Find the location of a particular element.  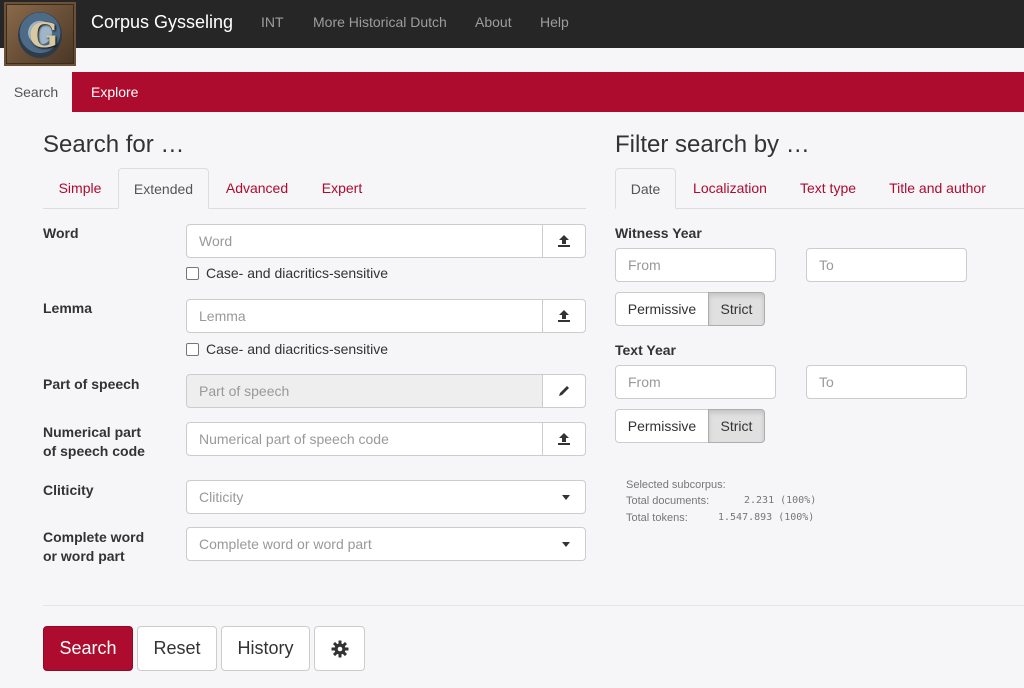

complete-word-label-line2: or word part is located at coordinates (84, 556).